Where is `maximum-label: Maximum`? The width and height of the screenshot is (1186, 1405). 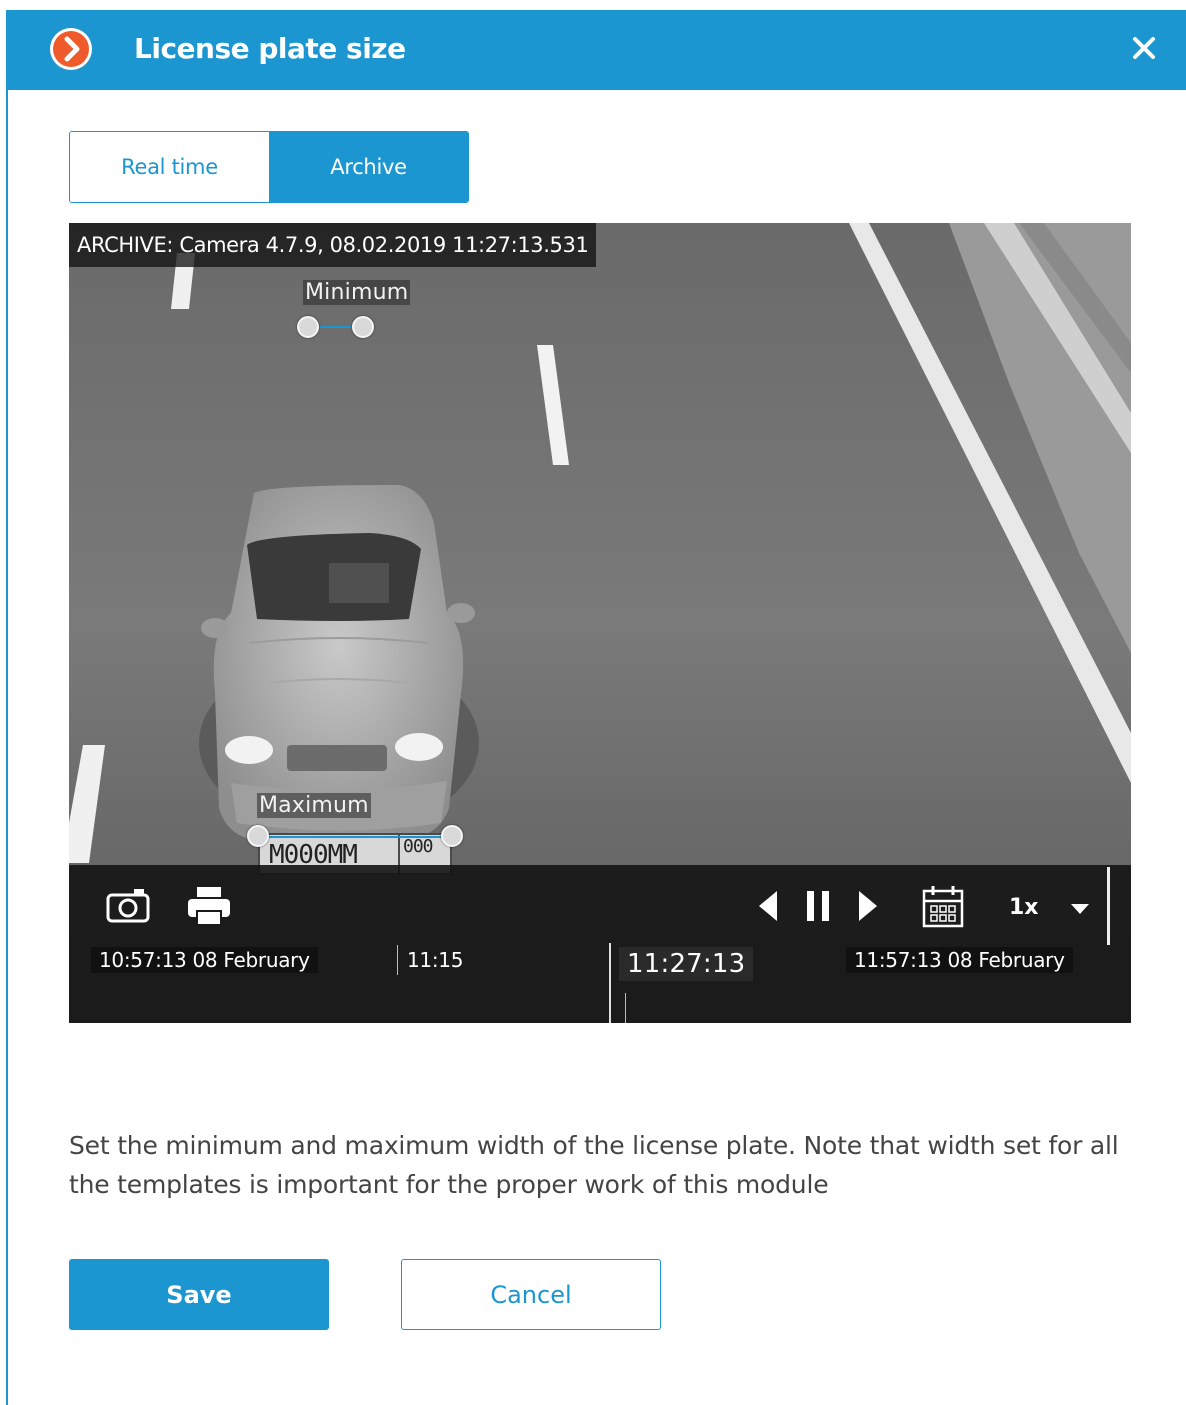
maximum-label: Maximum is located at coordinates (314, 805).